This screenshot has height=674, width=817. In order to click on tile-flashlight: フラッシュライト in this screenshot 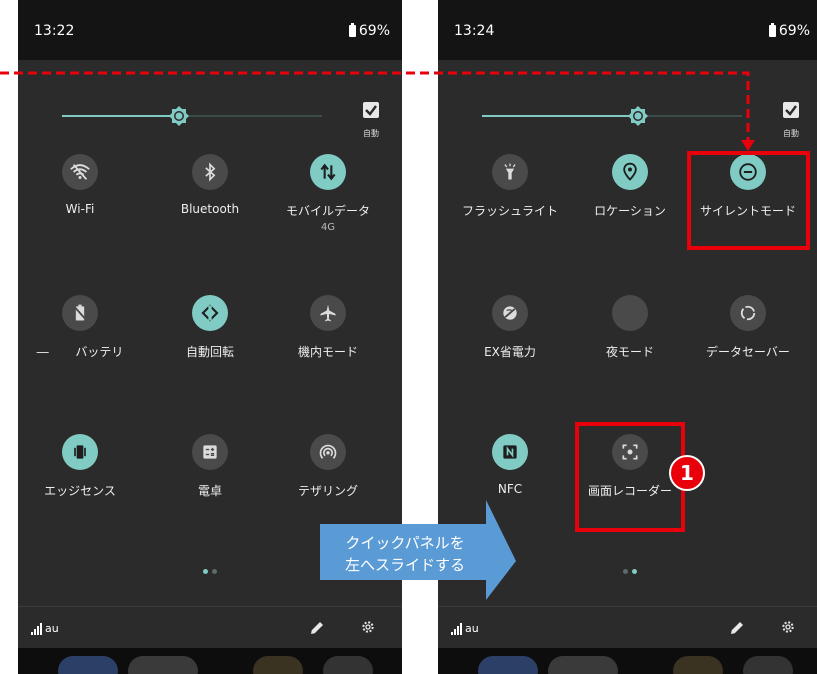, I will do `click(510, 186)`.